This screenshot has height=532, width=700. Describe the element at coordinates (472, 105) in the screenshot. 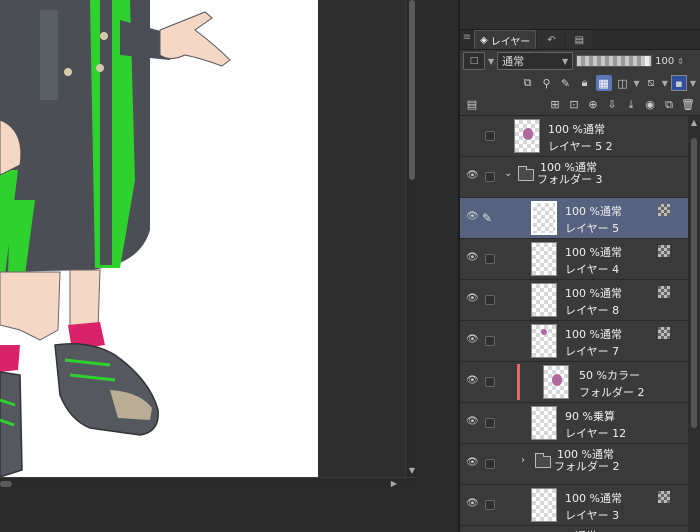

I see `panel-options-icon: ▤` at that location.